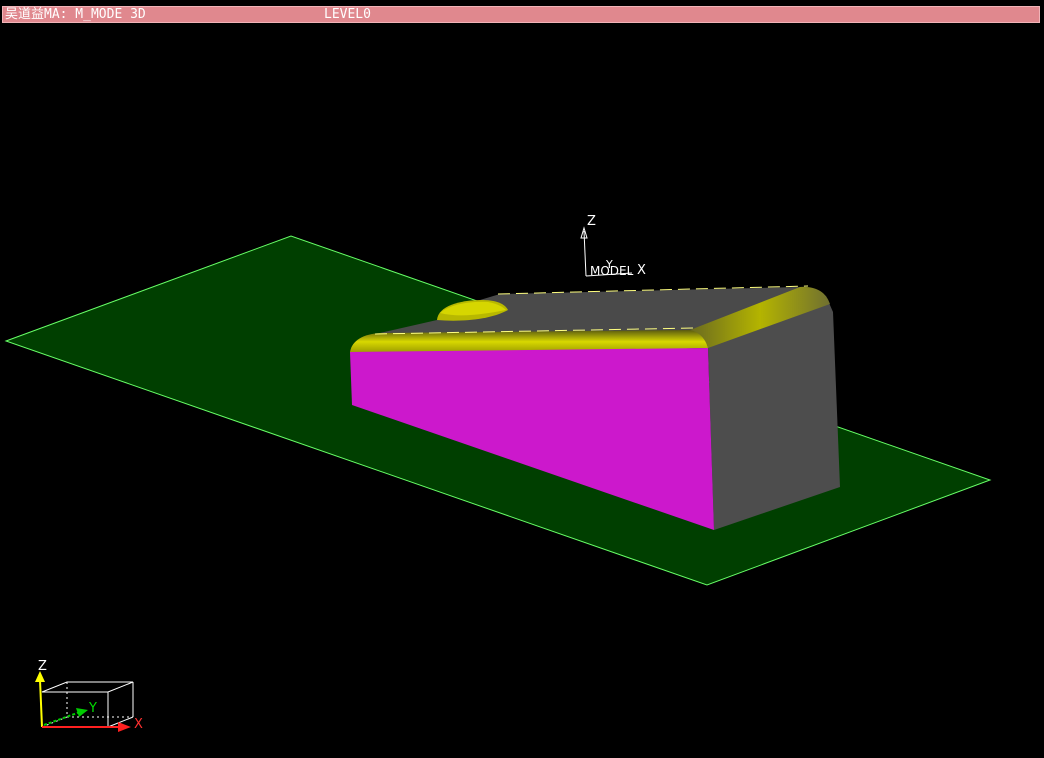 The image size is (1044, 758). Describe the element at coordinates (92, 708) in the screenshot. I see `triad-y-label: Y` at that location.